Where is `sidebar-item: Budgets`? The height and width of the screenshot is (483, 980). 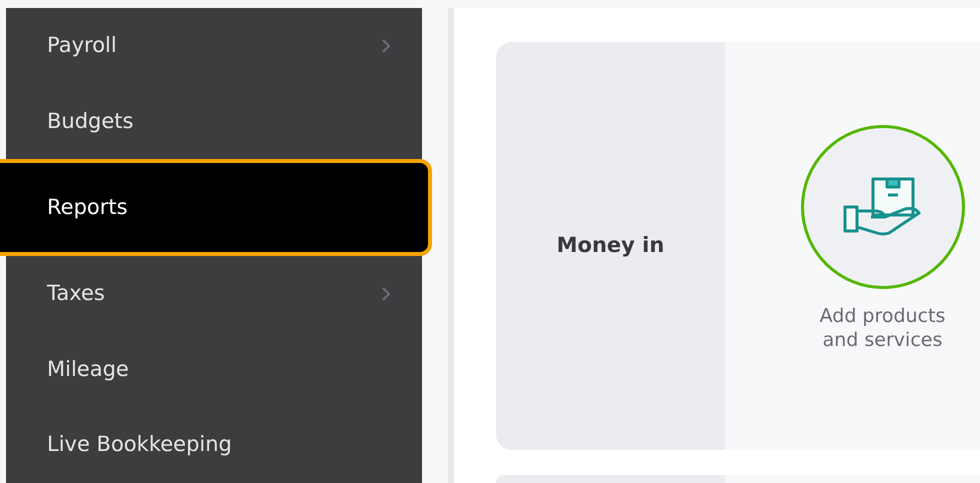
sidebar-item: Budgets is located at coordinates (214, 122).